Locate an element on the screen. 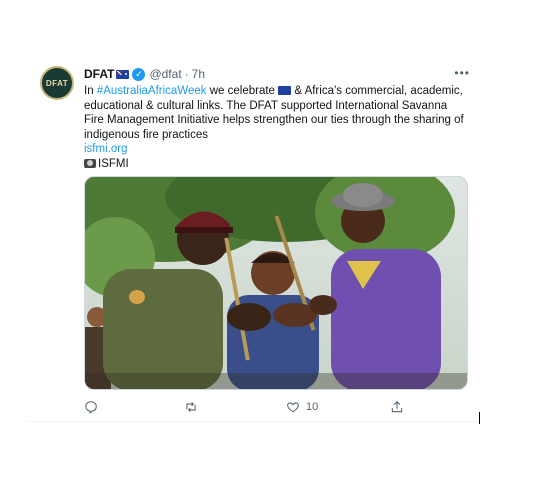  reply-button is located at coordinates (94, 407).